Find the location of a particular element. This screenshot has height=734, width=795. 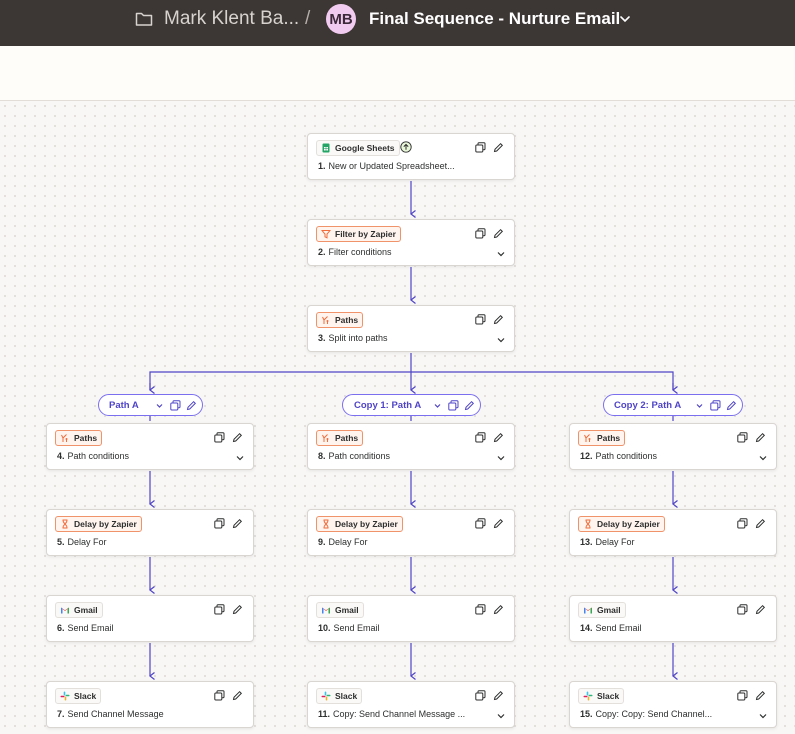

step-title: 9. Delay For is located at coordinates (343, 542).